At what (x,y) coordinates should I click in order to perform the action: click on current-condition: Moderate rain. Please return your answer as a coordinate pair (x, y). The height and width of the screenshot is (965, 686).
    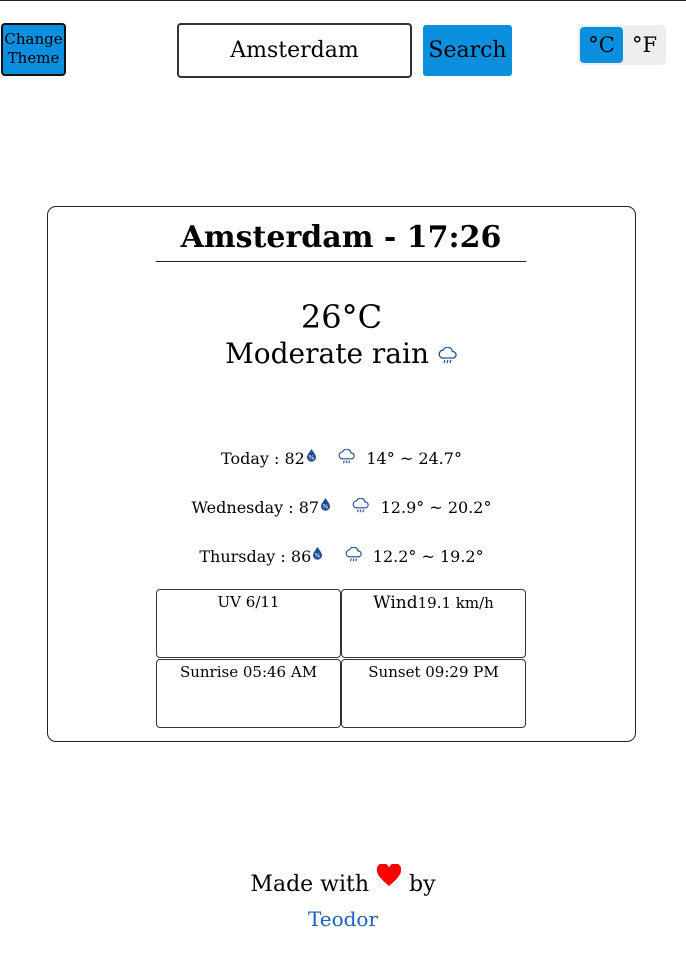
    Looking at the image, I should click on (341, 355).